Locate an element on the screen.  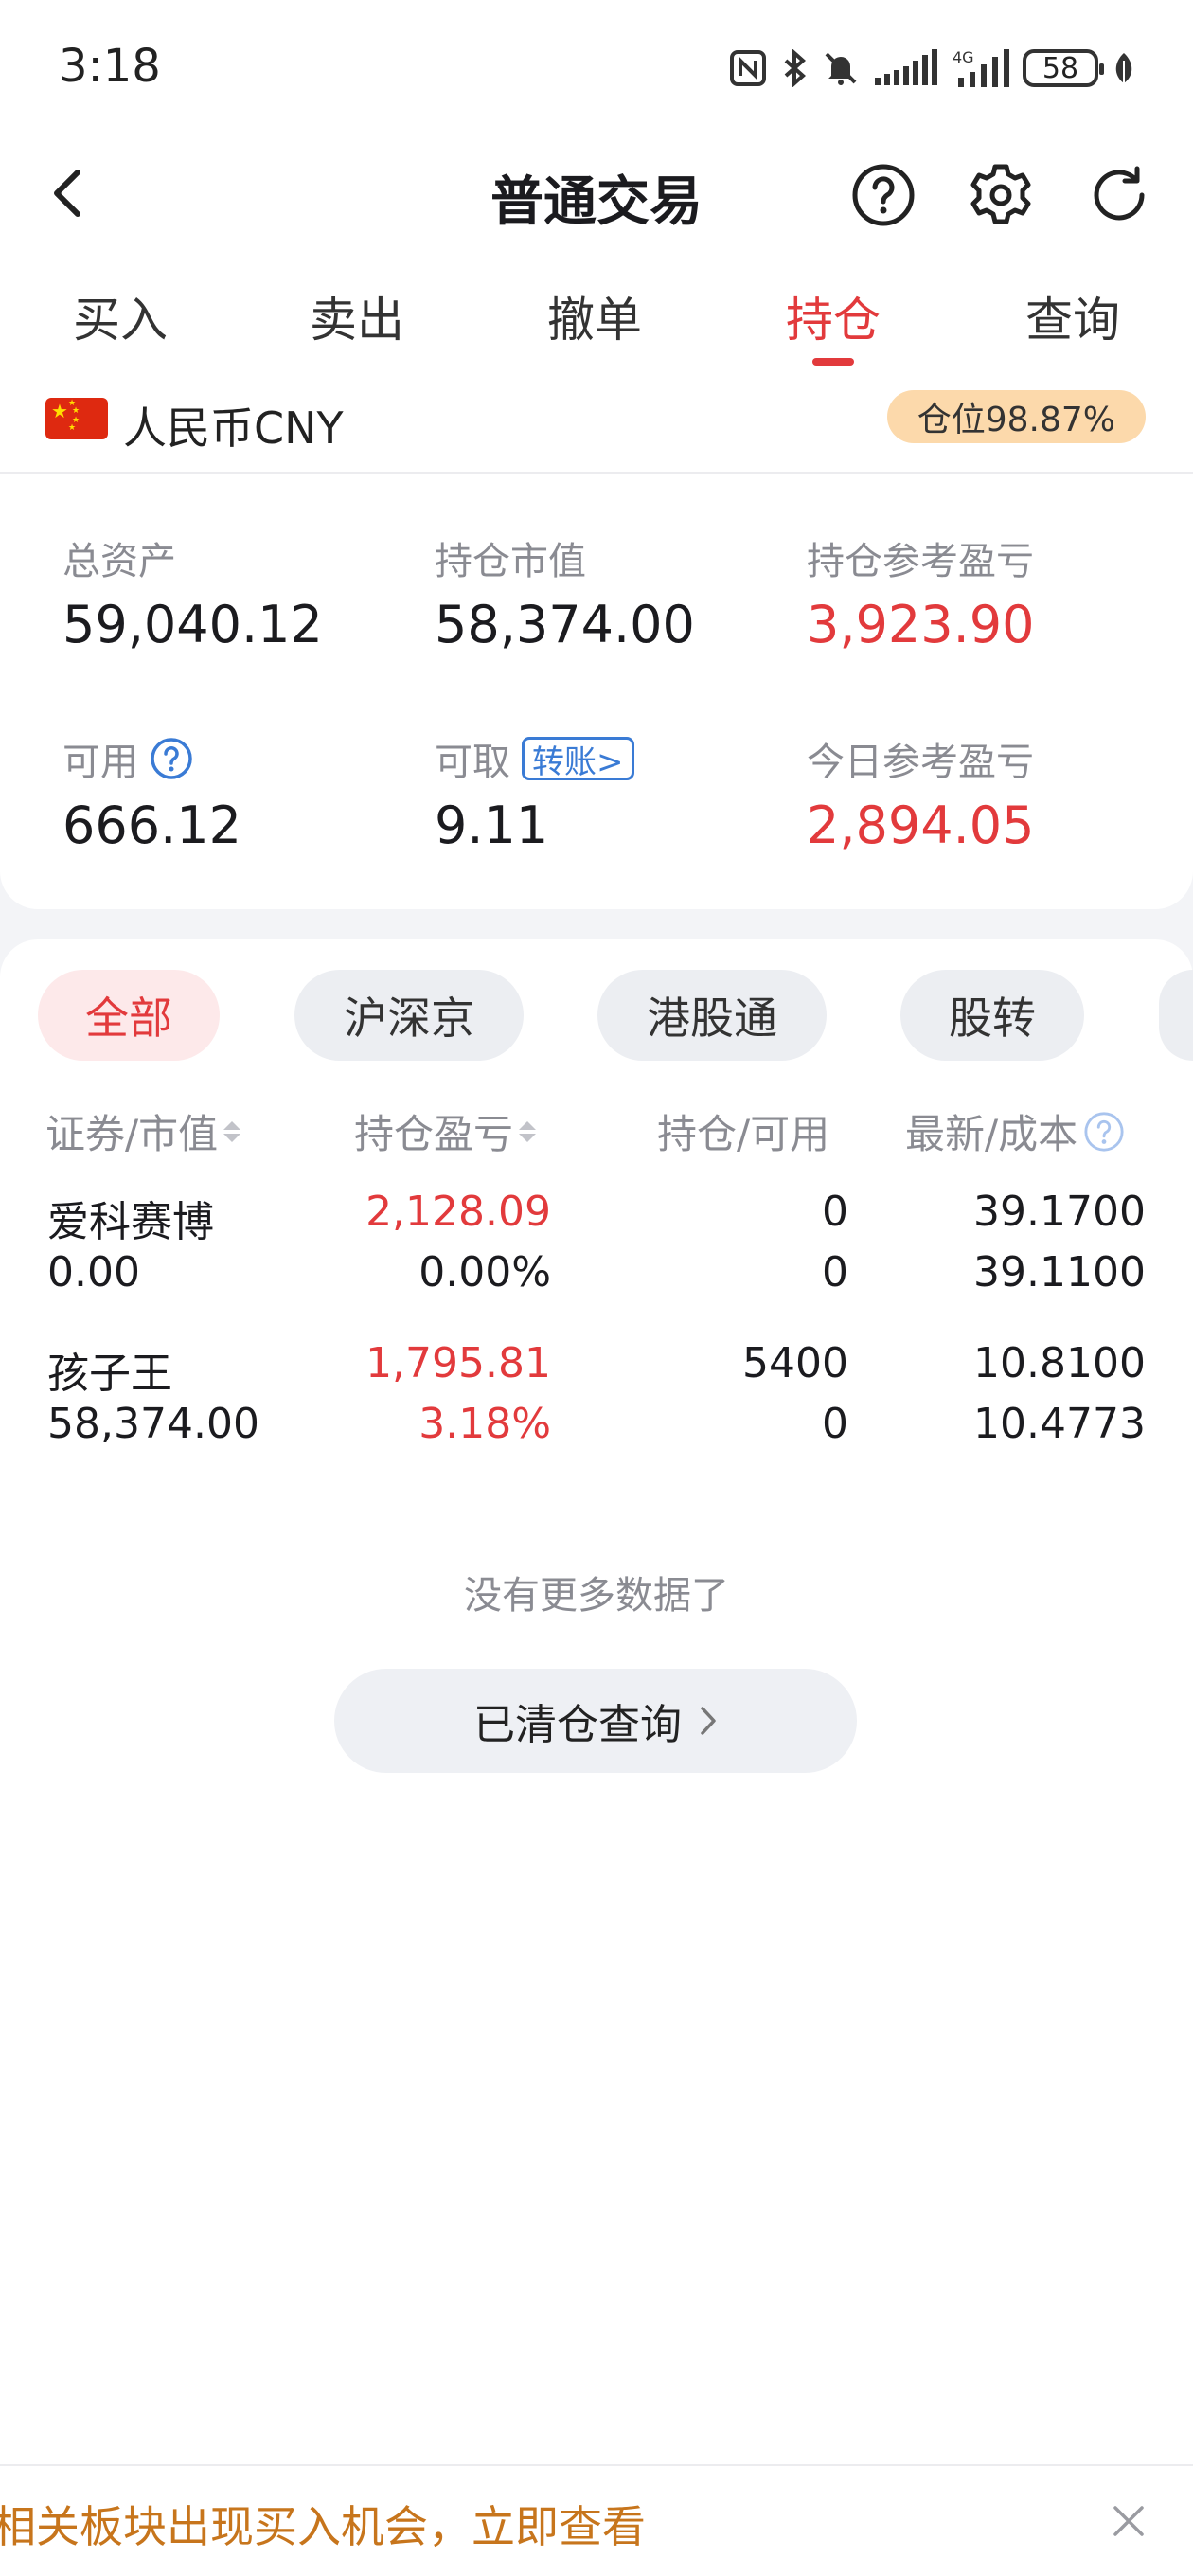
security-market-value: 58,374.00 is located at coordinates (153, 1424).